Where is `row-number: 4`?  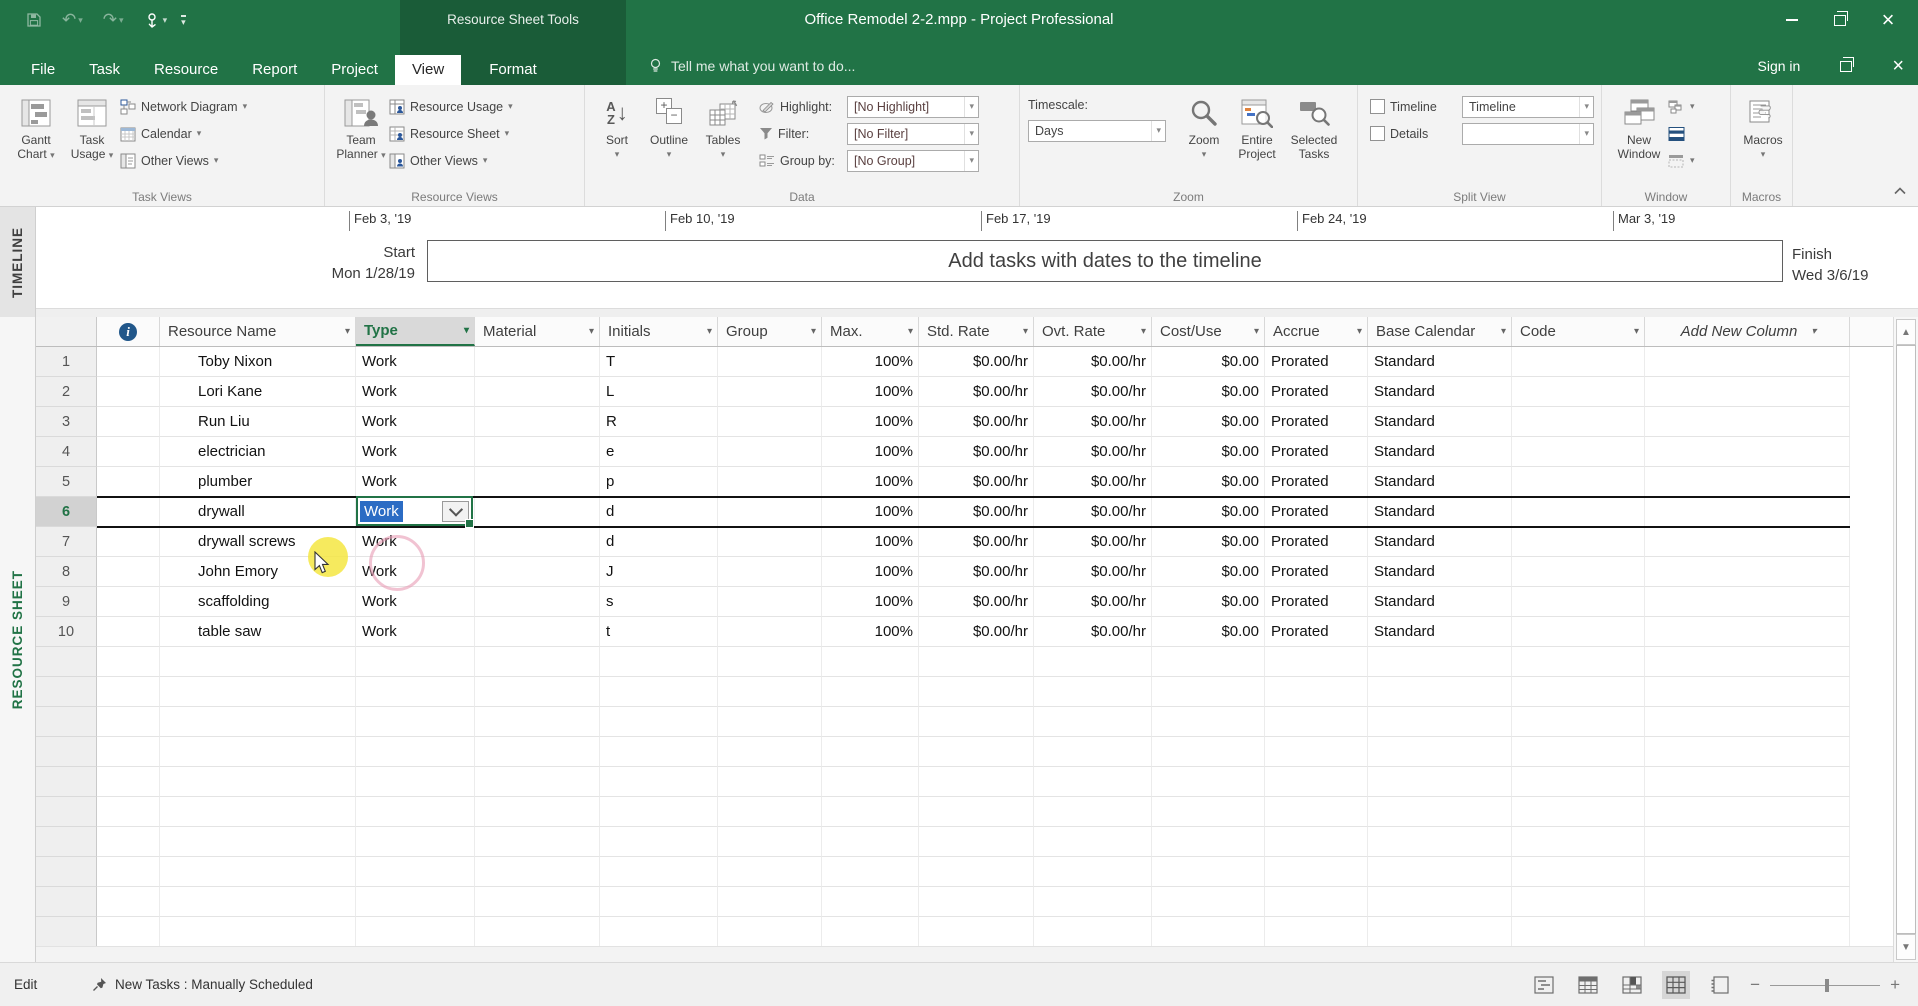
row-number: 4 is located at coordinates (66, 452).